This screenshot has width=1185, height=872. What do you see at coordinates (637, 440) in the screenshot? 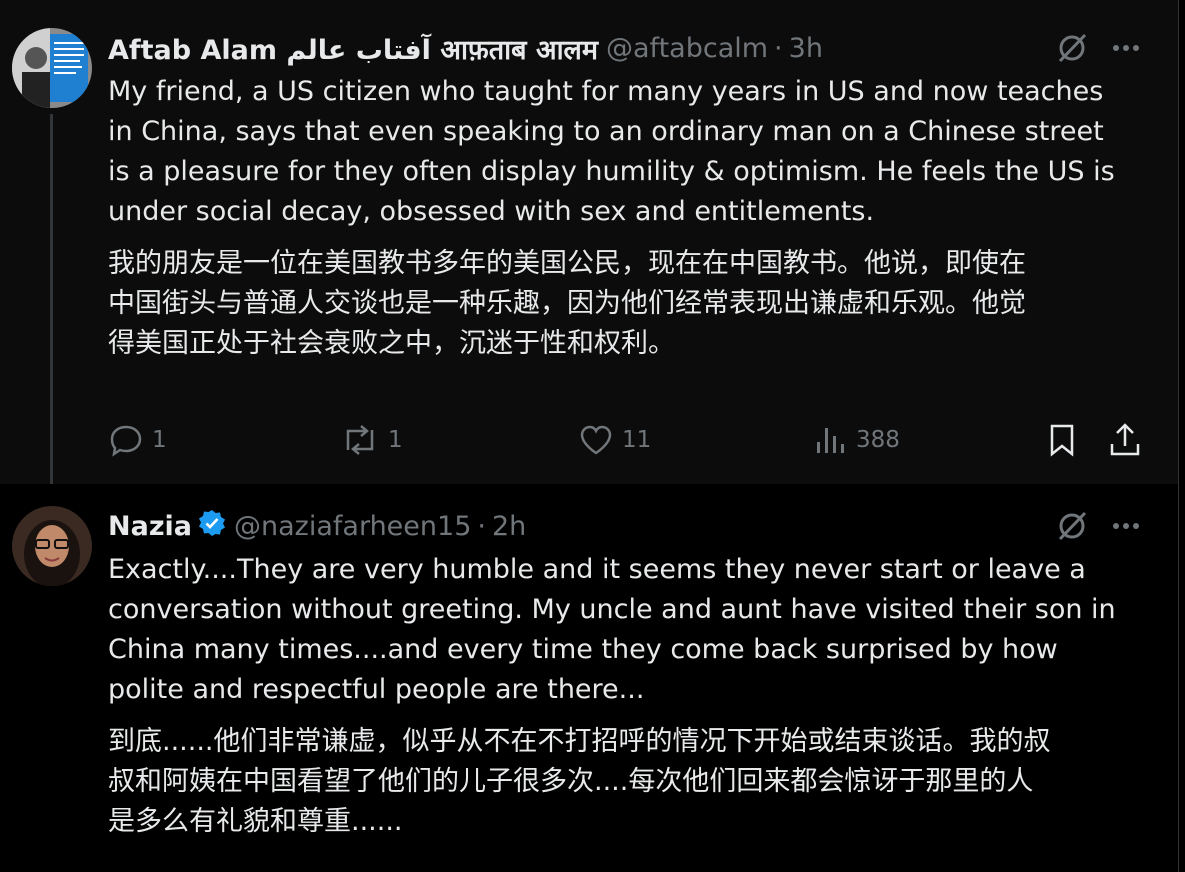
I see `like-count: 11` at bounding box center [637, 440].